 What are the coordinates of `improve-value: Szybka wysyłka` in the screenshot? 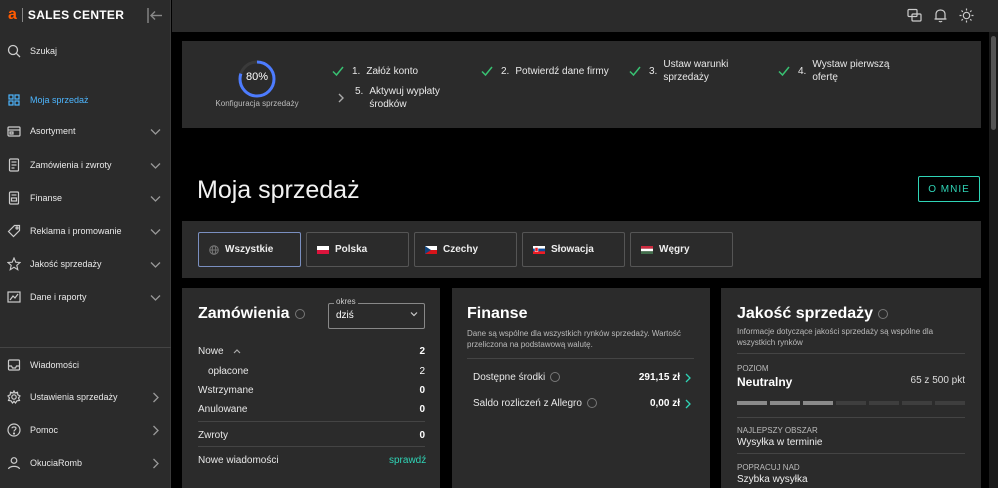 It's located at (772, 479).